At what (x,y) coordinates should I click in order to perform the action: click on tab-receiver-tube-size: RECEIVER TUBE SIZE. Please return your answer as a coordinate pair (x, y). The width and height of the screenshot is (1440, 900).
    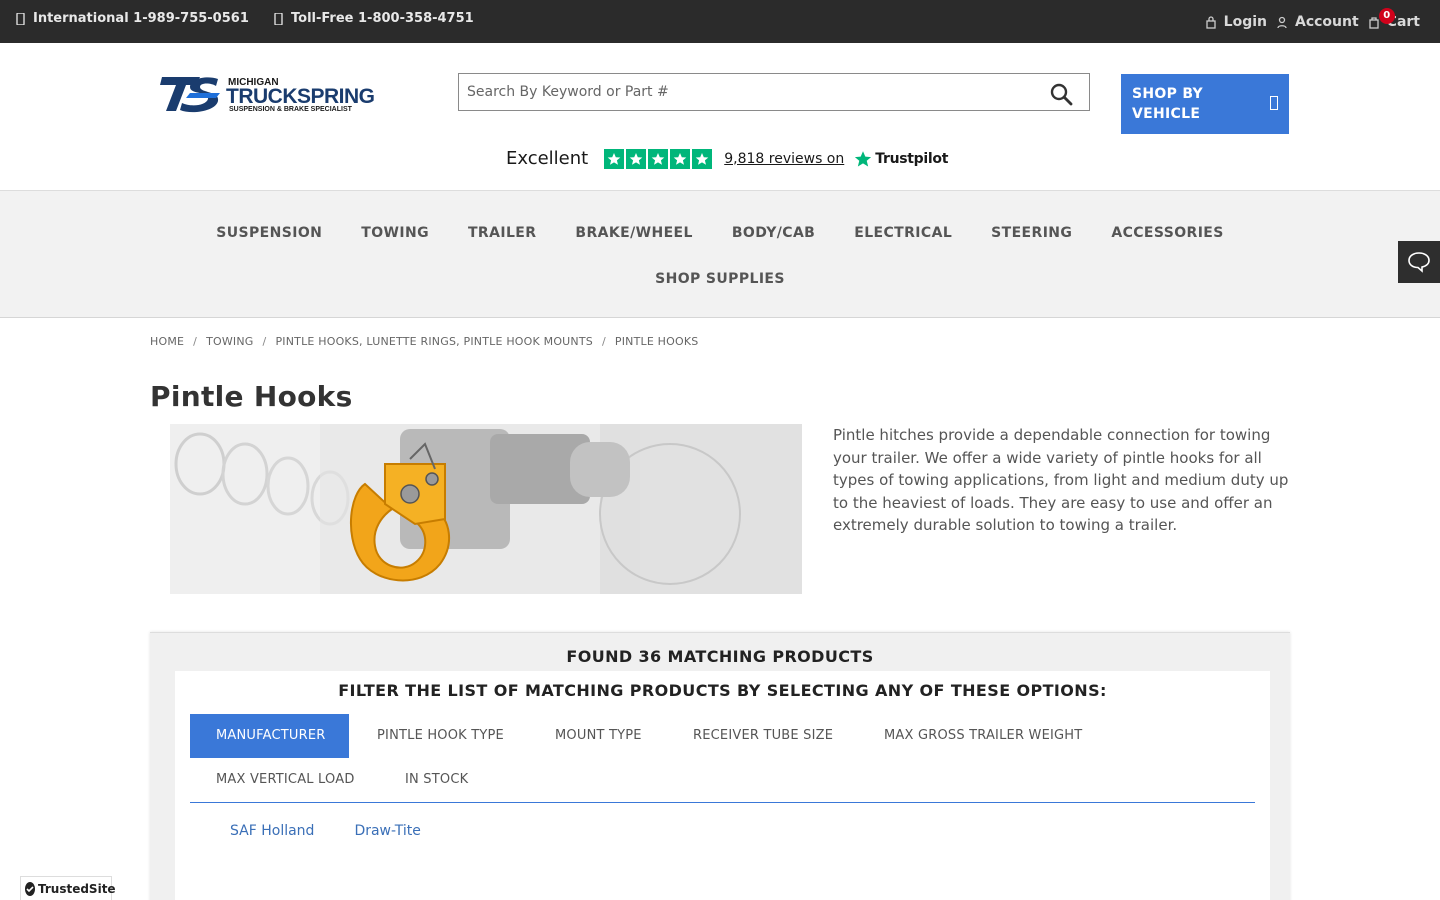
    Looking at the image, I should click on (763, 736).